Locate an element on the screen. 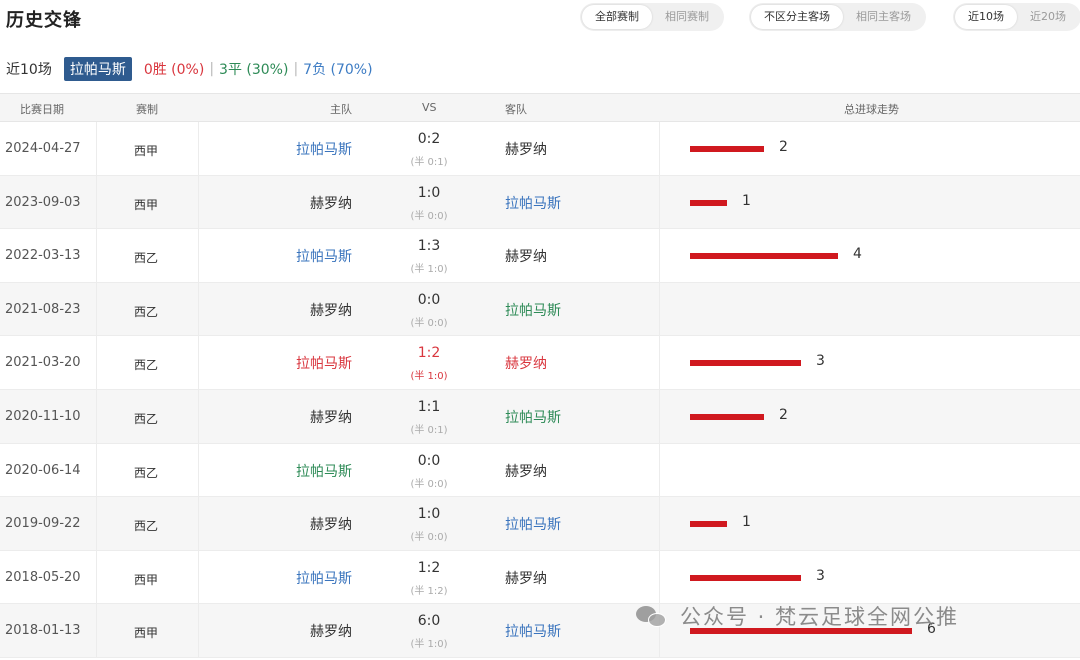  match-date: 2021-08-23 is located at coordinates (43, 309).